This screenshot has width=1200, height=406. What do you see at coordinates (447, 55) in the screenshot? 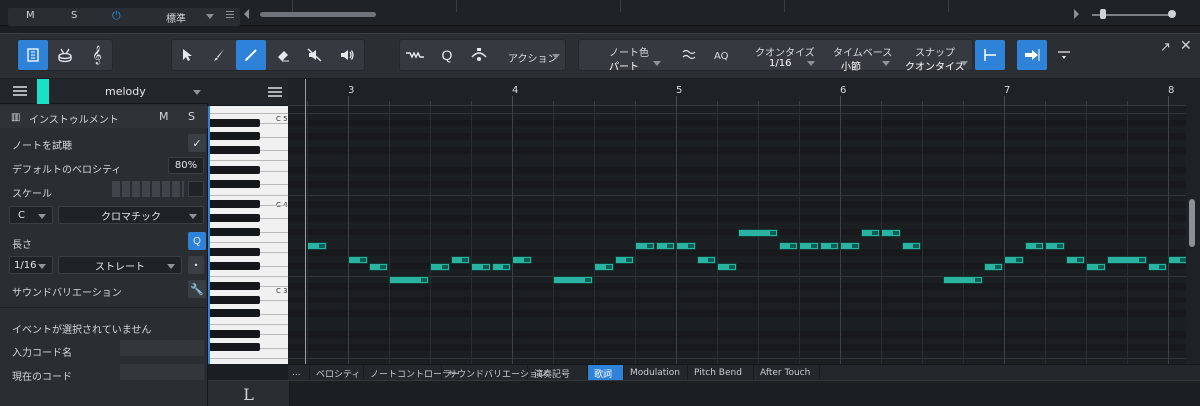
I see `quantize-button: Q` at bounding box center [447, 55].